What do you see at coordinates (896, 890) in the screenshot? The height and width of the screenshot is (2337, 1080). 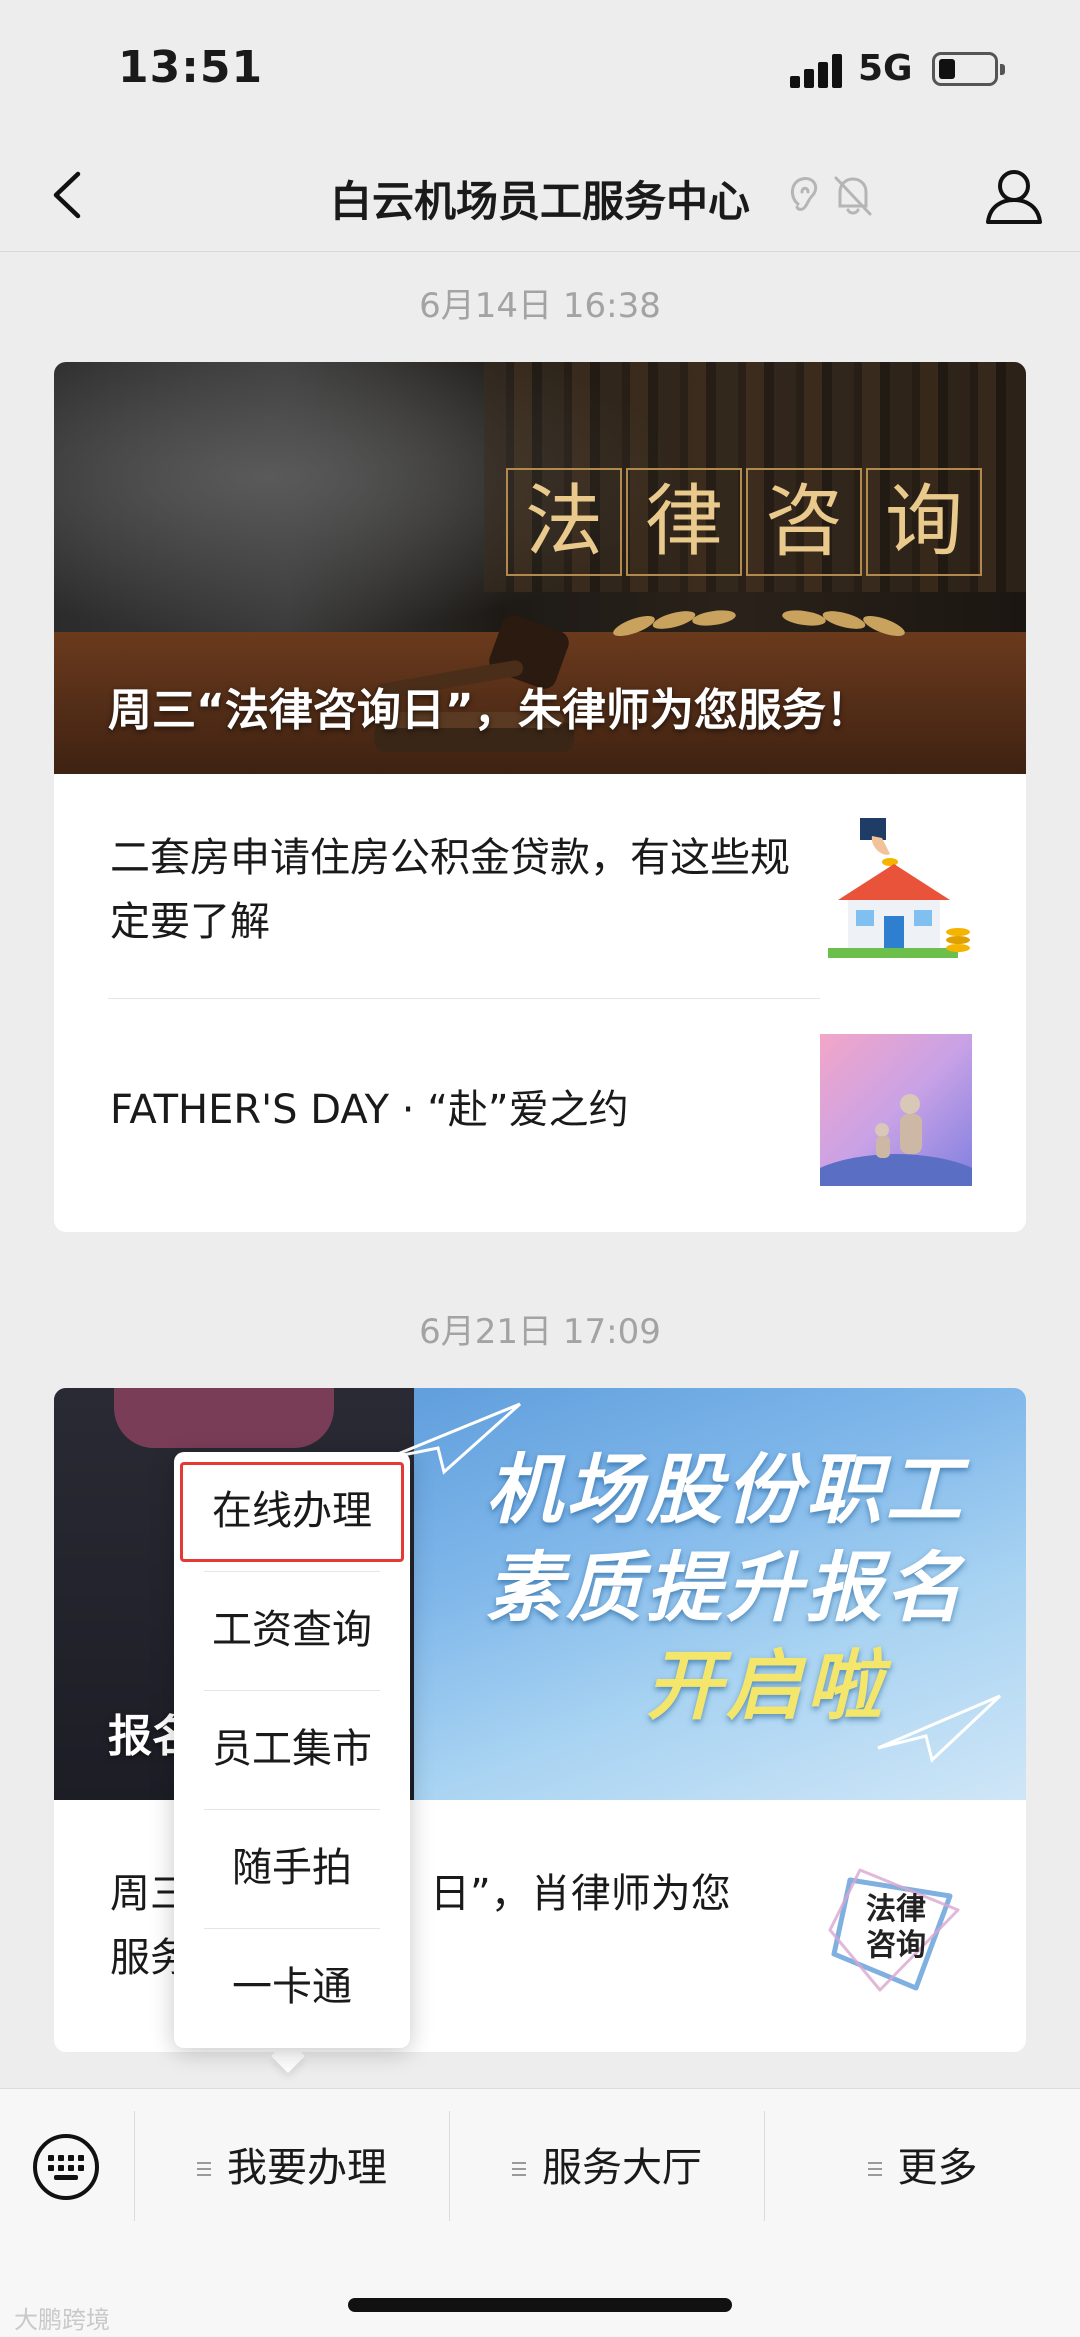 I see `house-coins-thumbnail` at bounding box center [896, 890].